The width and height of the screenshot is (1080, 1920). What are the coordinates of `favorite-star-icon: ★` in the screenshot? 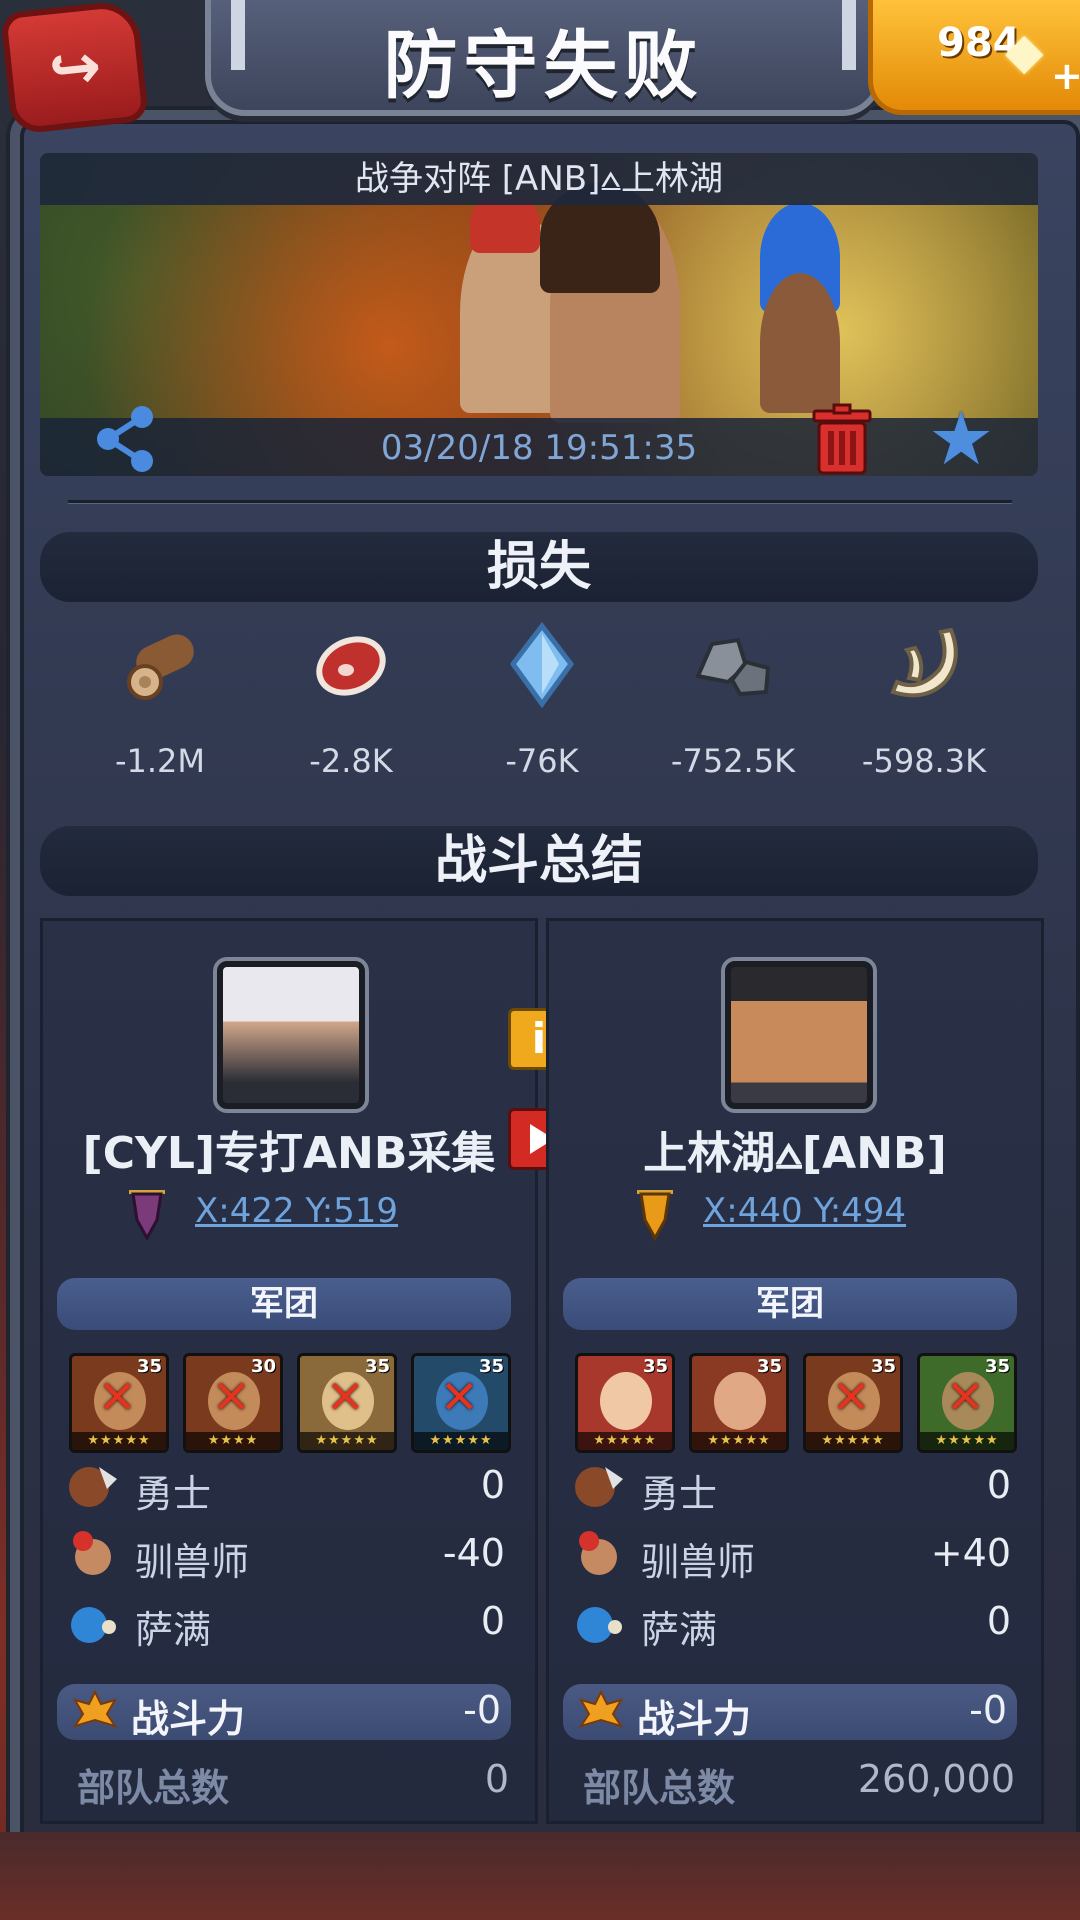 It's located at (966, 438).